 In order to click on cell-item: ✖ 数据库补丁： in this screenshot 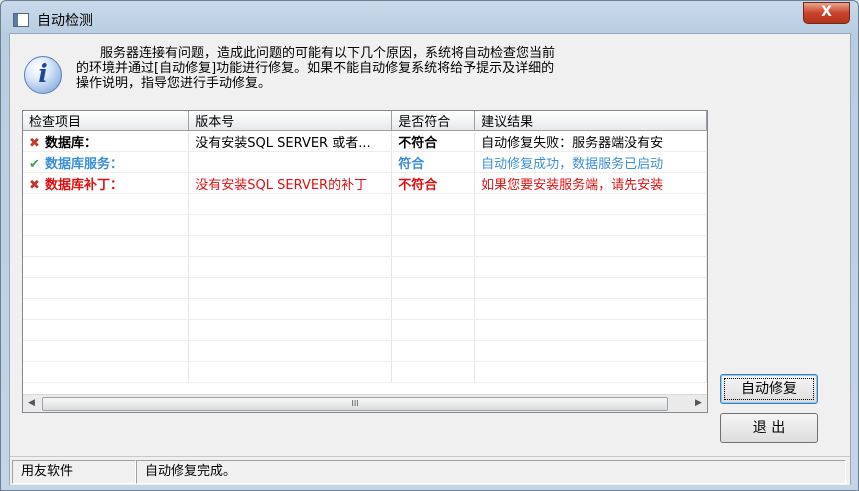, I will do `click(106, 183)`.